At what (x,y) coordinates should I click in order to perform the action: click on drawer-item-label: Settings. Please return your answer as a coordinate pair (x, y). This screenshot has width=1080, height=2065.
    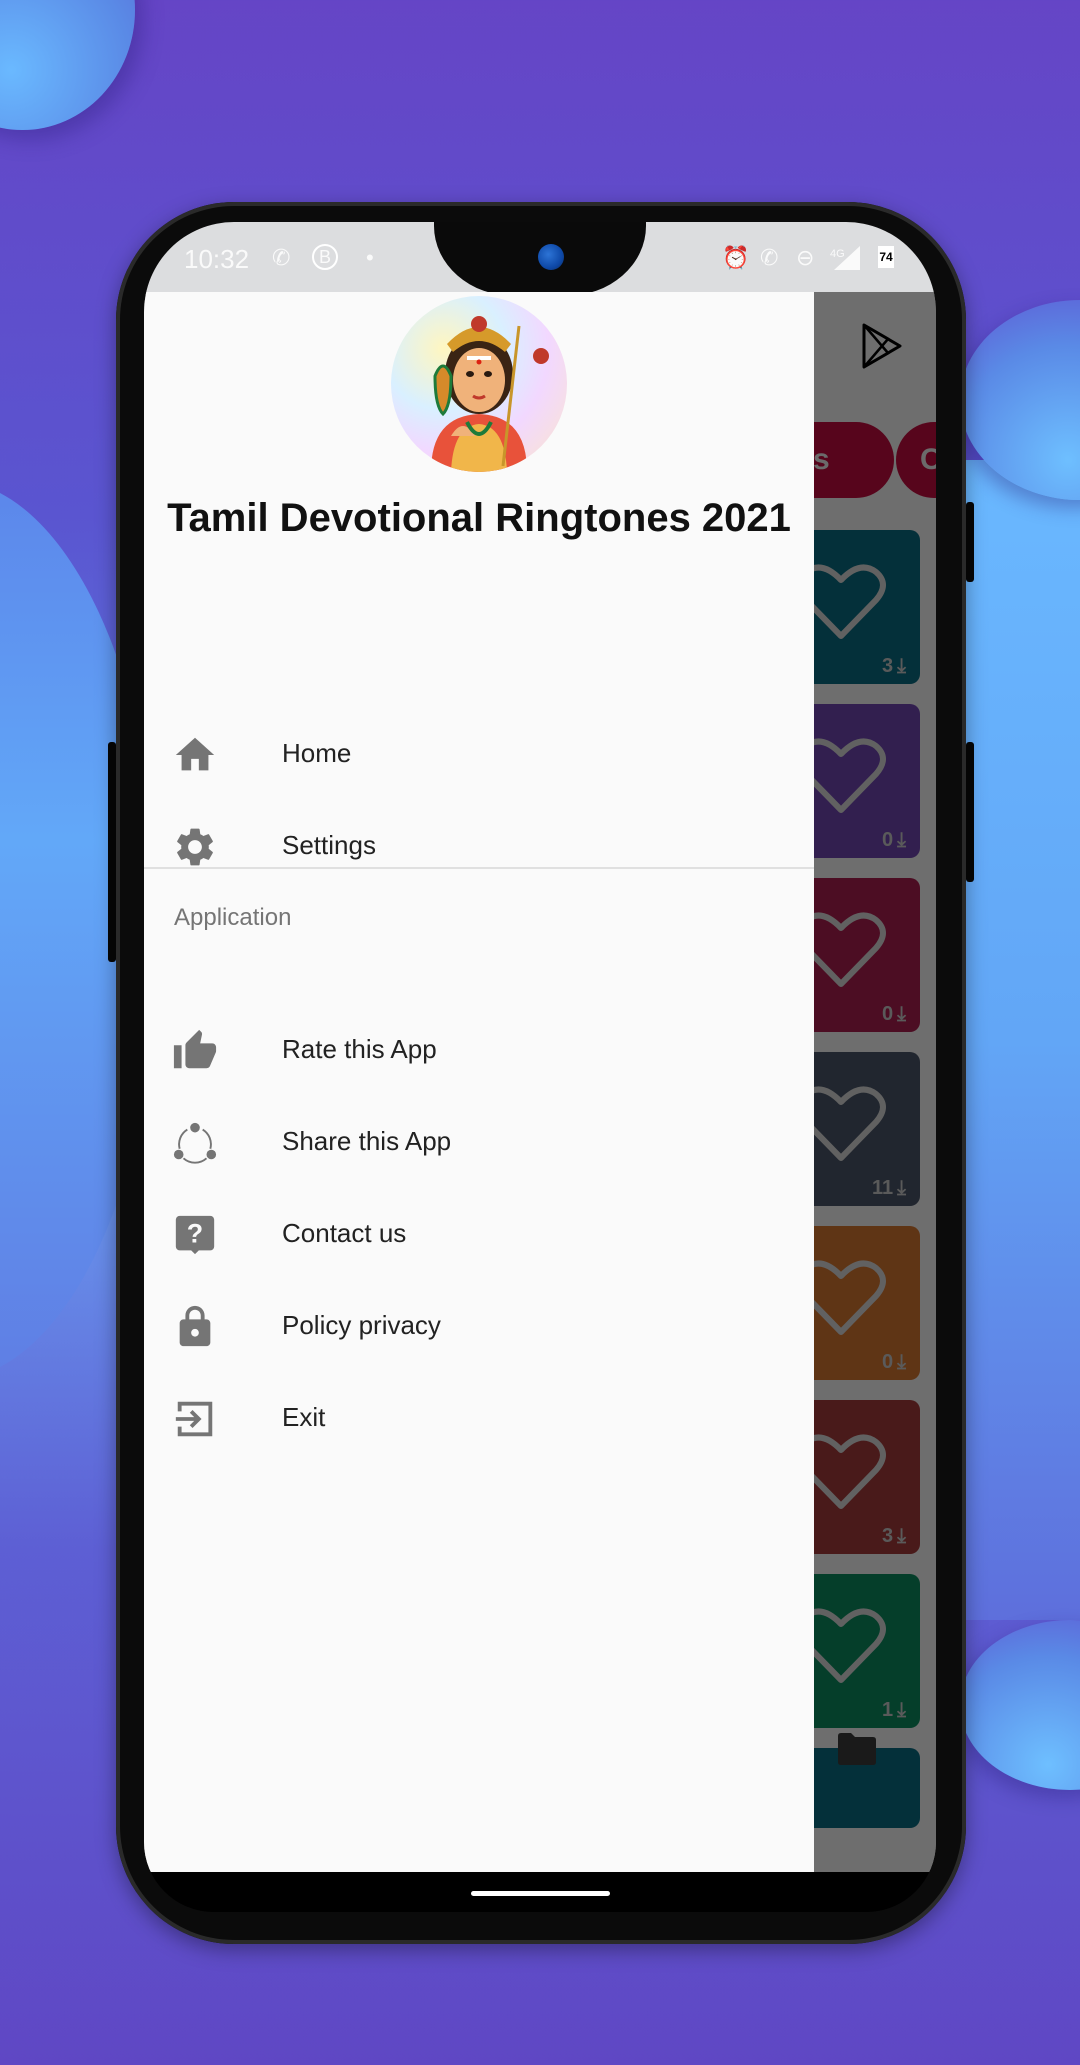
    Looking at the image, I should click on (329, 845).